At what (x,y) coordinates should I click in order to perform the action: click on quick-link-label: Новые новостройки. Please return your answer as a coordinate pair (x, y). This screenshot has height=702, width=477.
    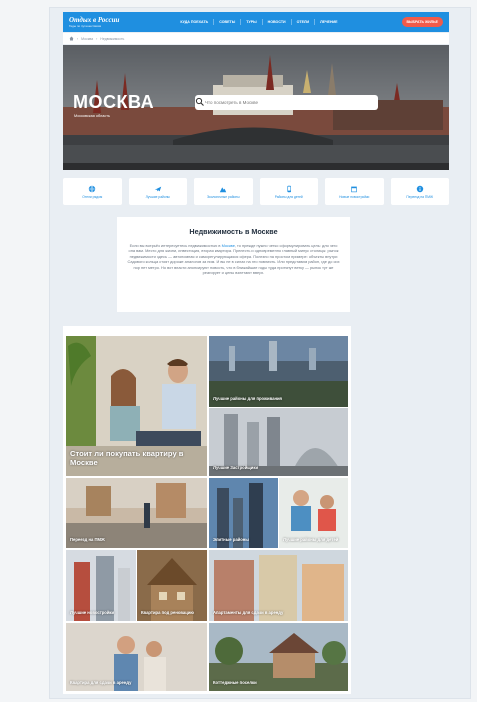
    Looking at the image, I should click on (354, 196).